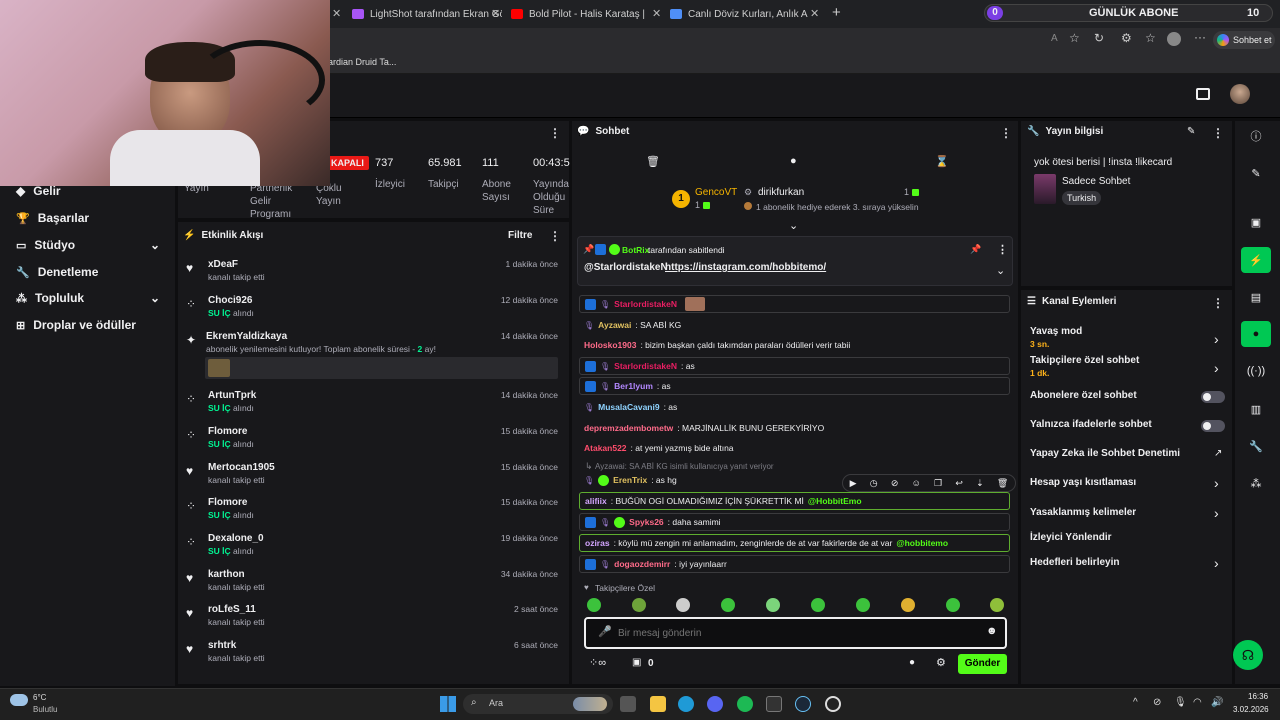  What do you see at coordinates (236, 538) in the screenshot?
I see `activity-username: Dexalone_0` at bounding box center [236, 538].